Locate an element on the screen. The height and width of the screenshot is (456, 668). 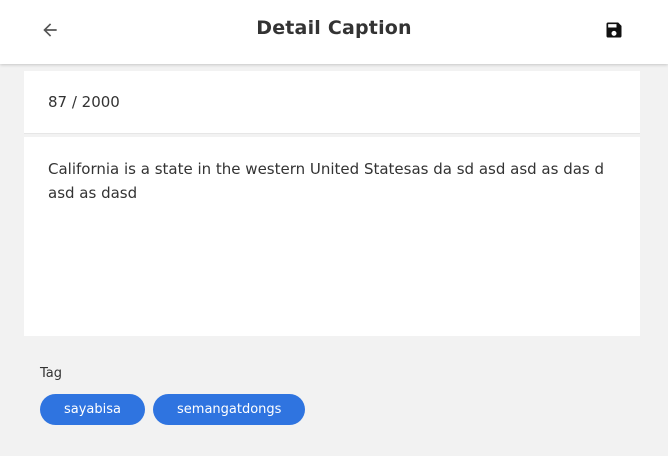
save-button is located at coordinates (614, 30).